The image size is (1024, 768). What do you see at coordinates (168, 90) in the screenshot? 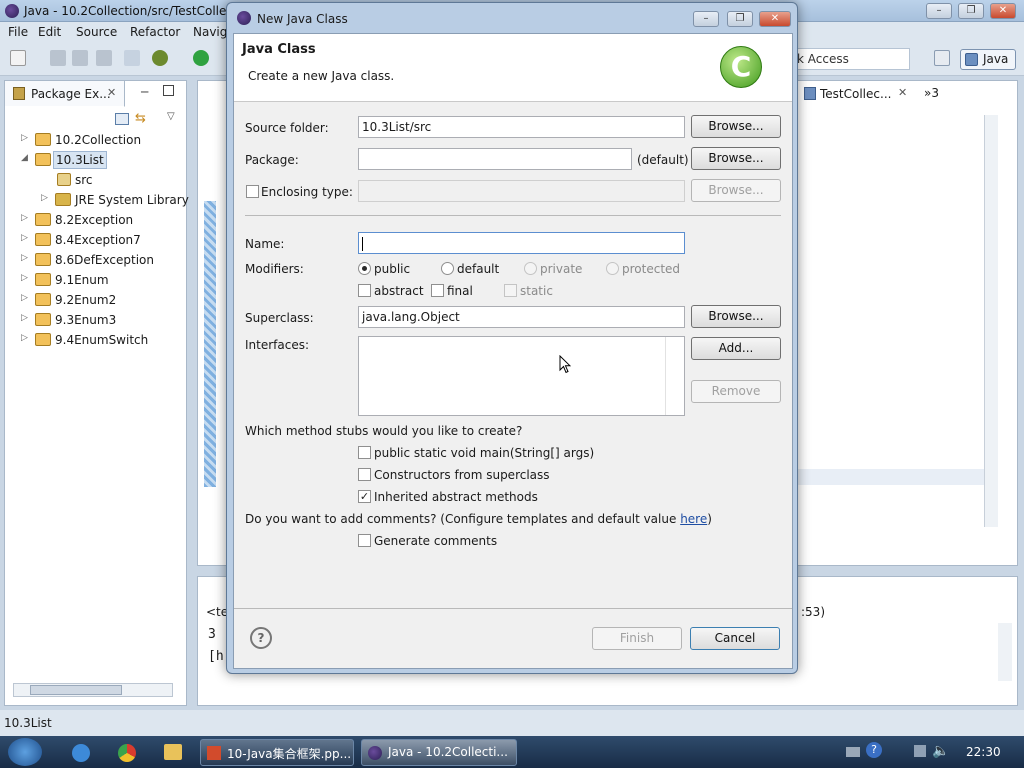
I see `maximize-view-icon` at bounding box center [168, 90].